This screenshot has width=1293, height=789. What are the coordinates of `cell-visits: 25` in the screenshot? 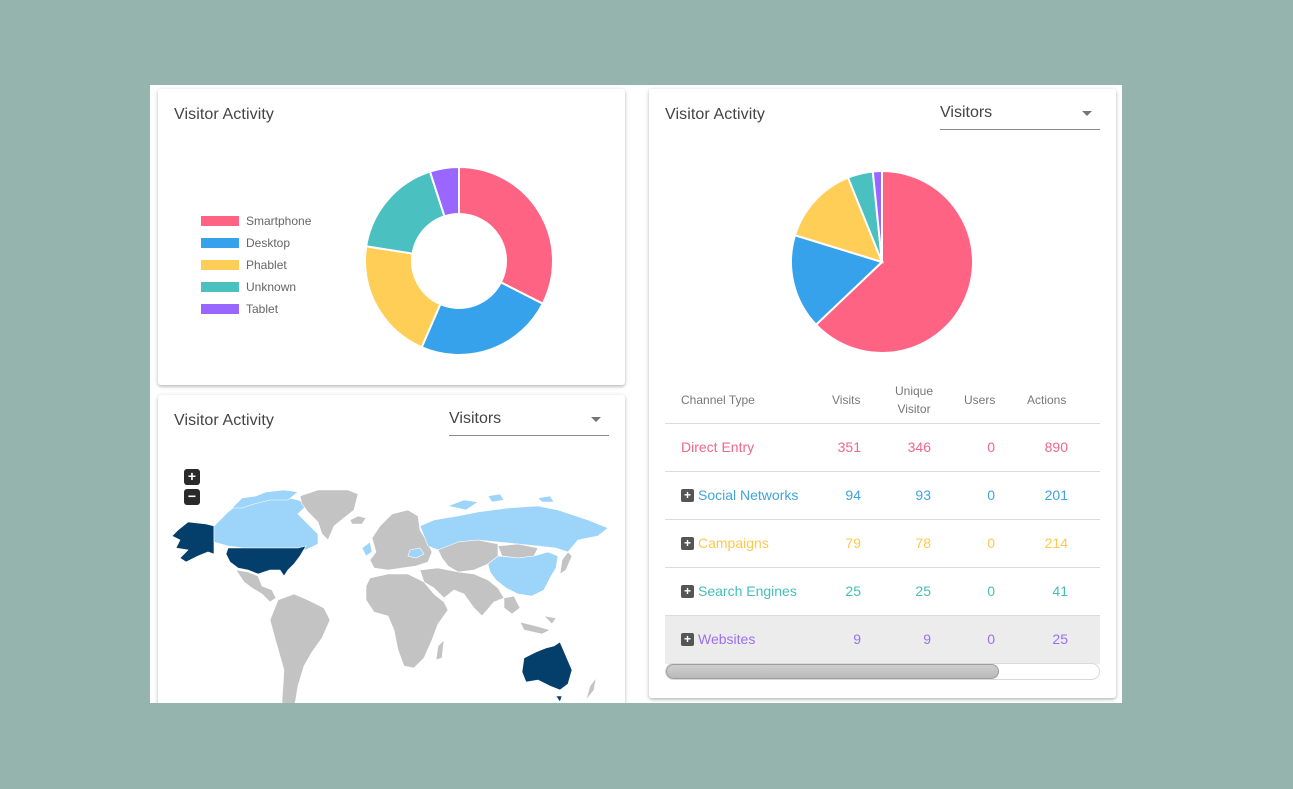 It's located at (853, 591).